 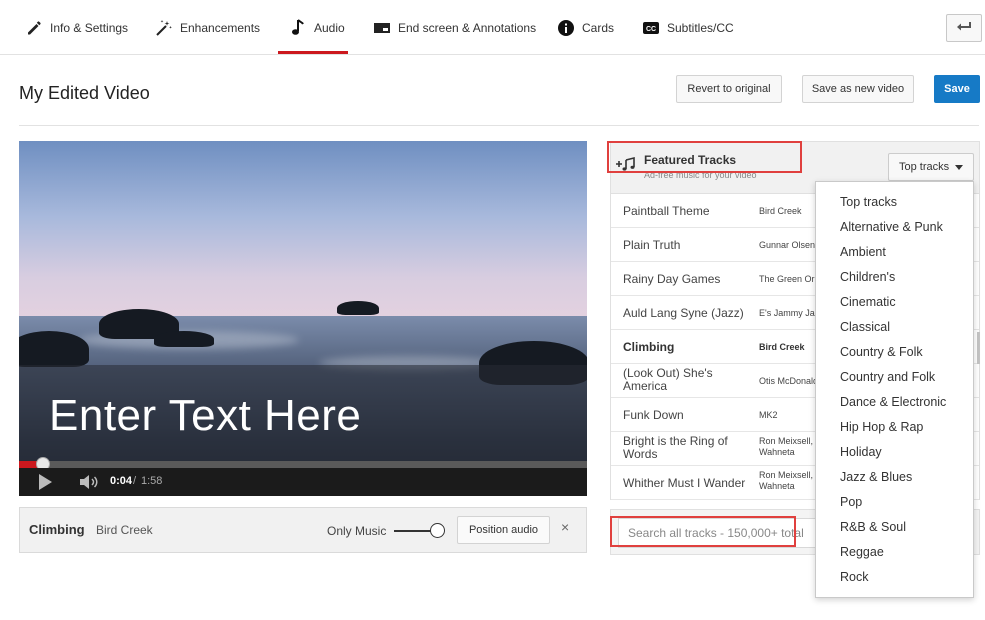 I want to click on tab-label: Cards, so click(x=598, y=27).